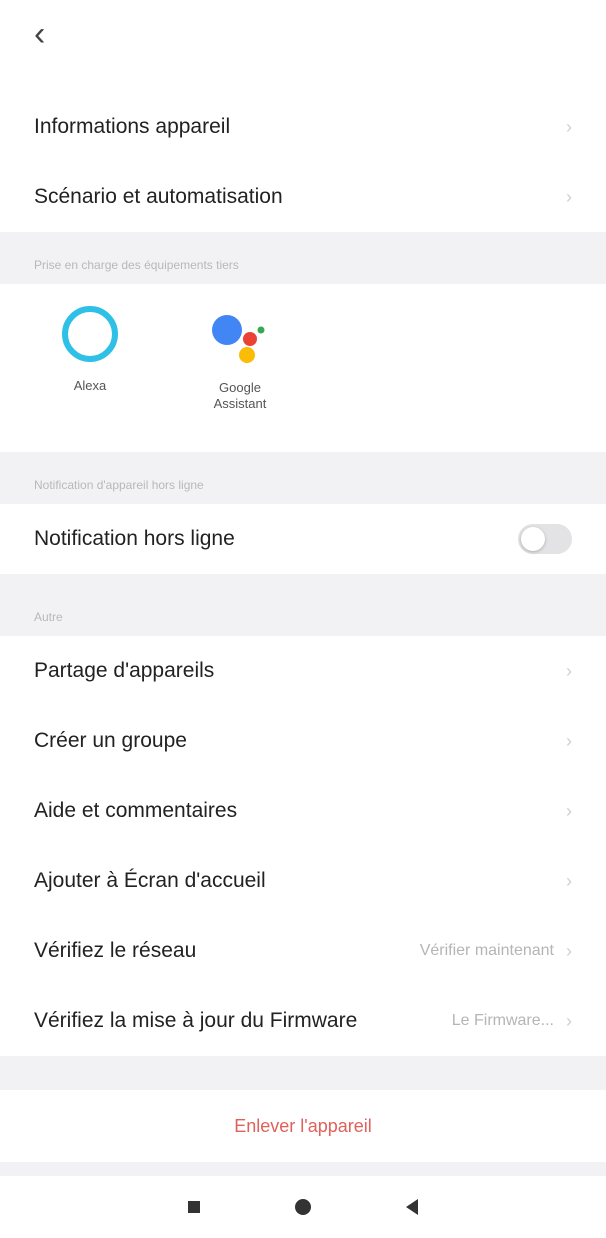 Image resolution: width=606 pixels, height=1238 pixels. What do you see at coordinates (136, 810) in the screenshot?
I see `help-feedback-label: Aide et commentaires` at bounding box center [136, 810].